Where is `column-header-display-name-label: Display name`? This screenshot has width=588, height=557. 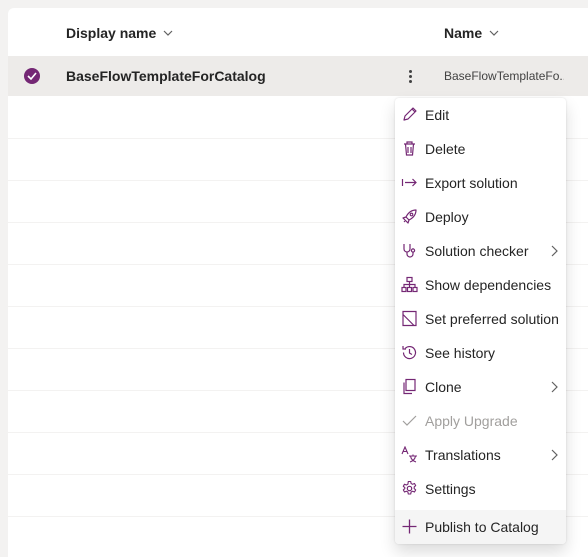 column-header-display-name-label: Display name is located at coordinates (111, 33).